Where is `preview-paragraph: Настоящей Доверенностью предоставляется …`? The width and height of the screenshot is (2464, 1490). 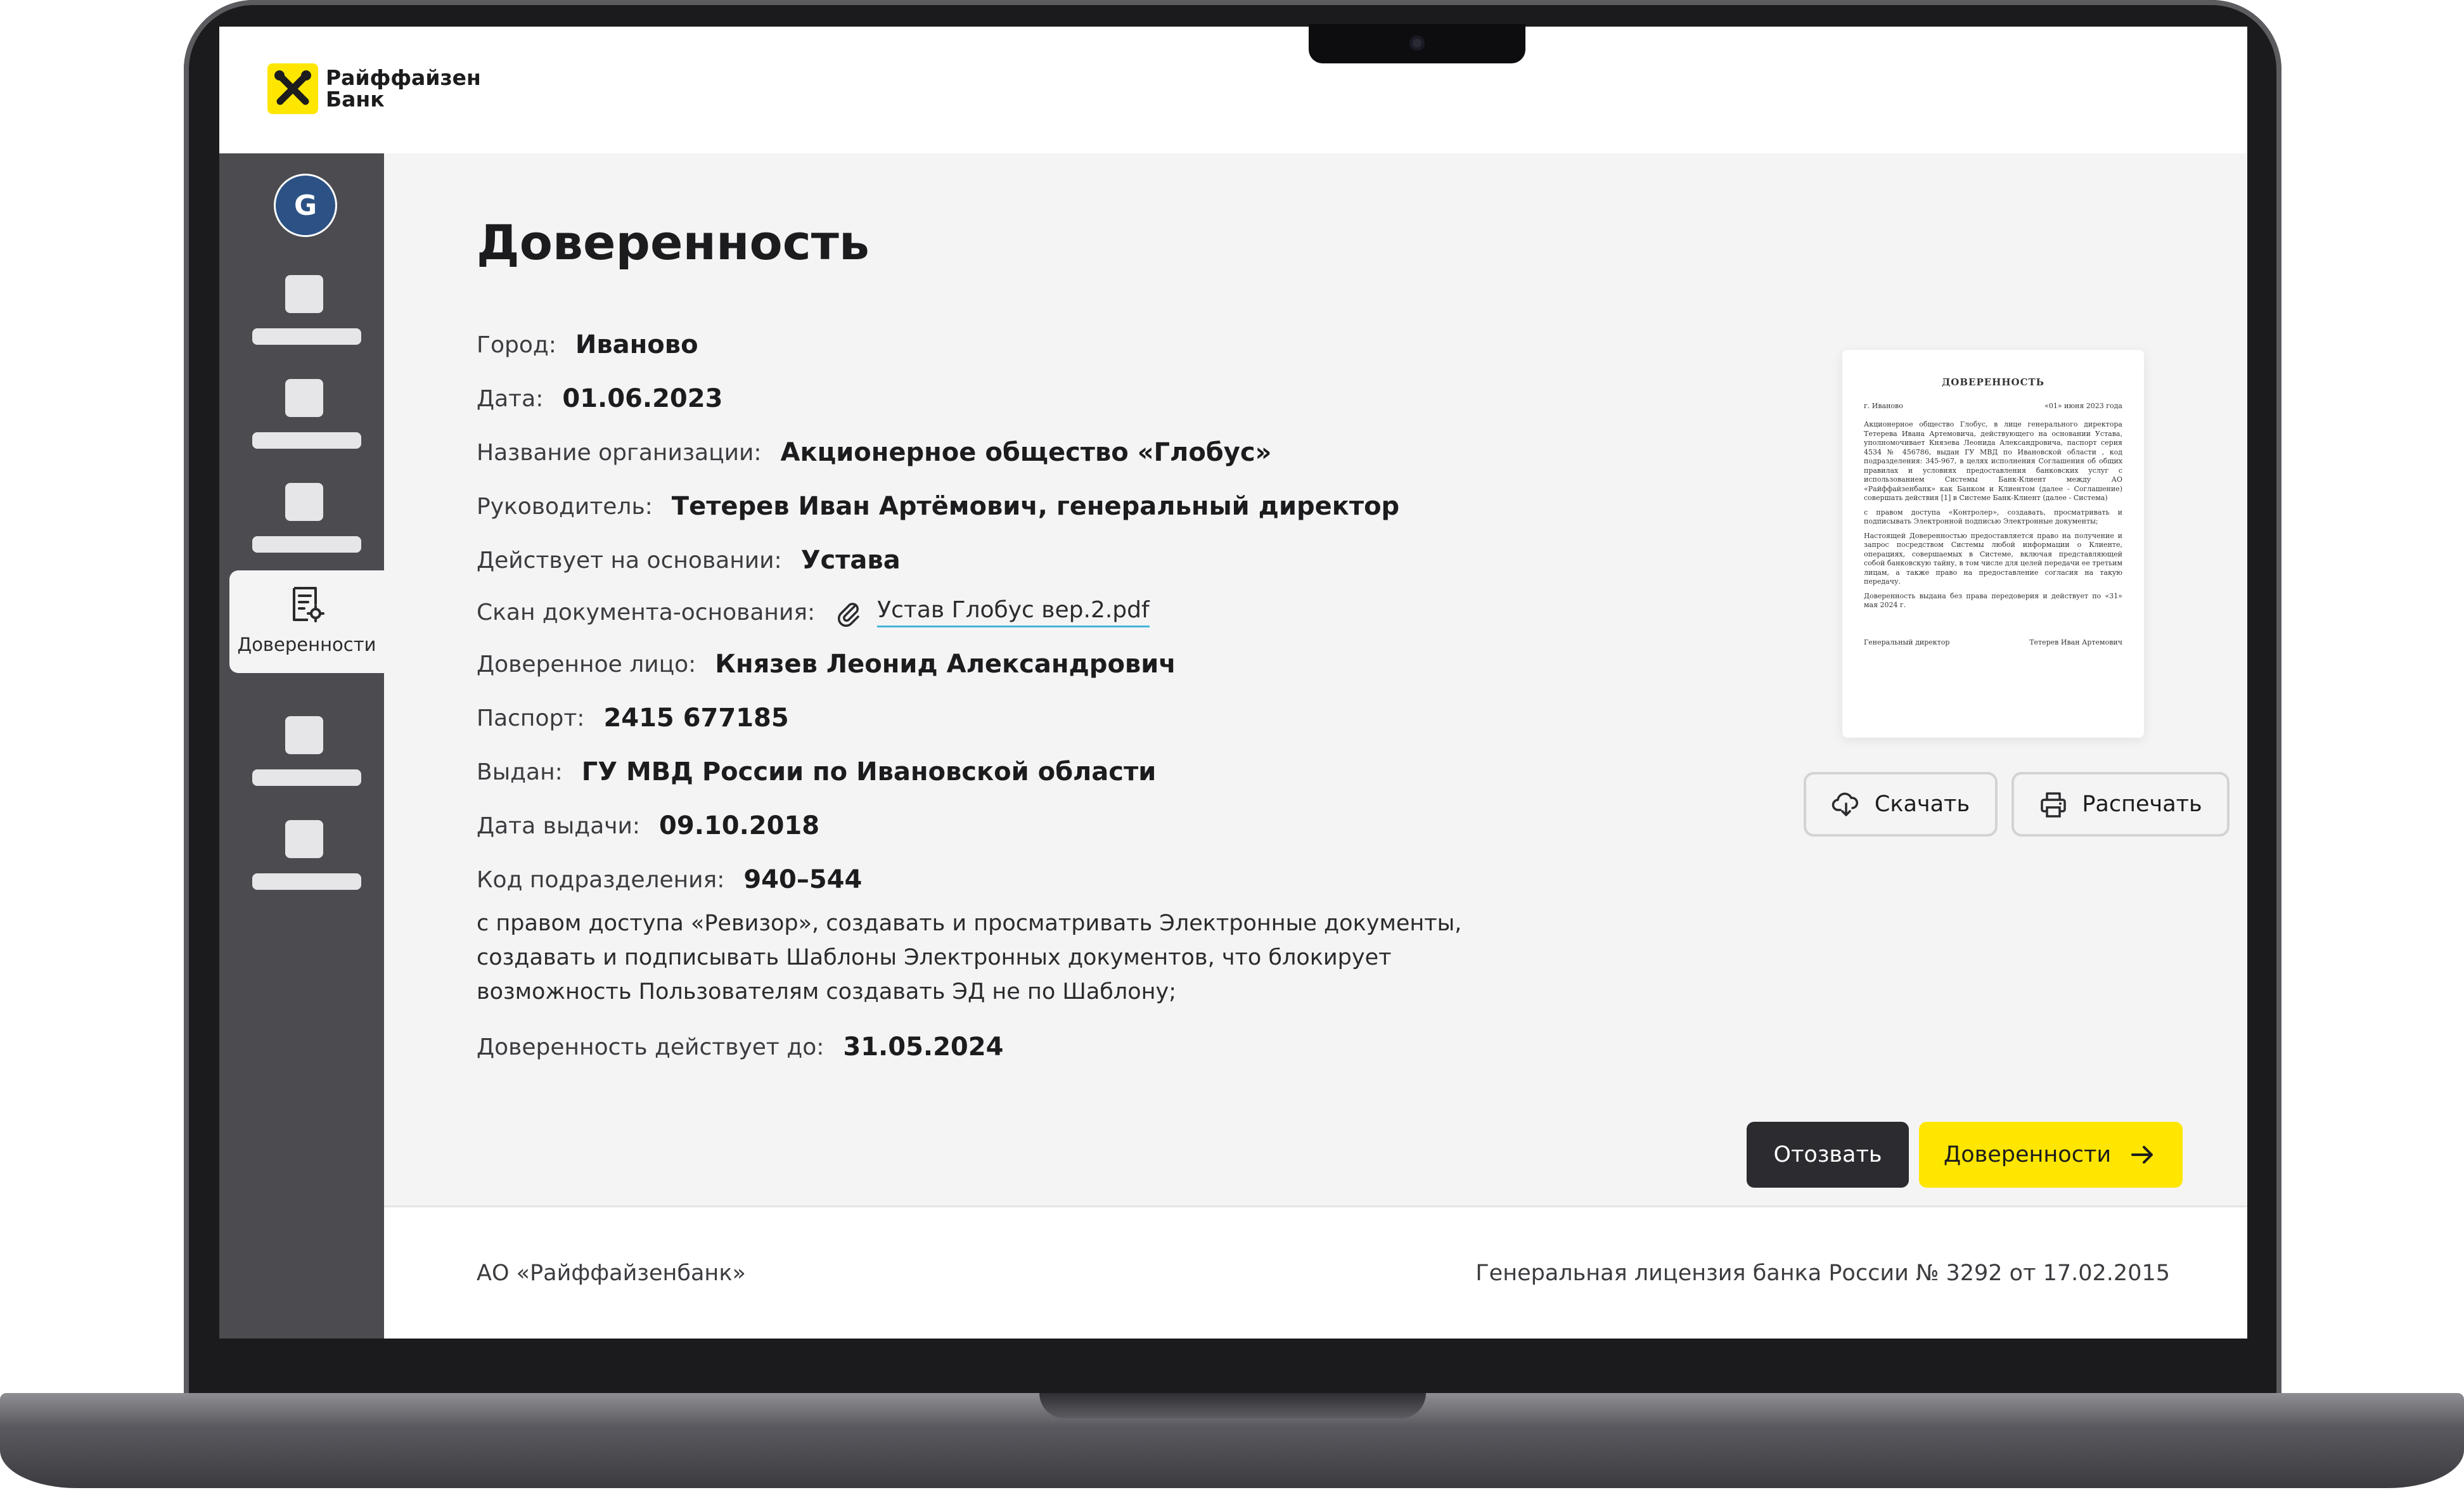 preview-paragraph: Настоящей Доверенностью предоставляется … is located at coordinates (1993, 558).